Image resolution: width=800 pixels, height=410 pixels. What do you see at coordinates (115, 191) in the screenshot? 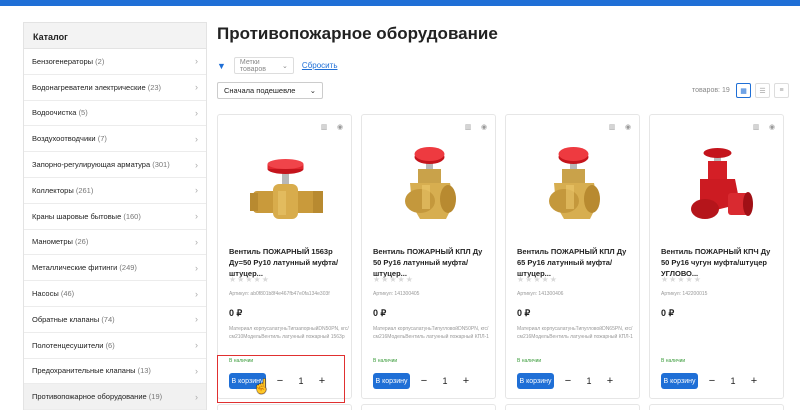
I see `sidebar-item: Коллекторы (261) ›` at bounding box center [115, 191].